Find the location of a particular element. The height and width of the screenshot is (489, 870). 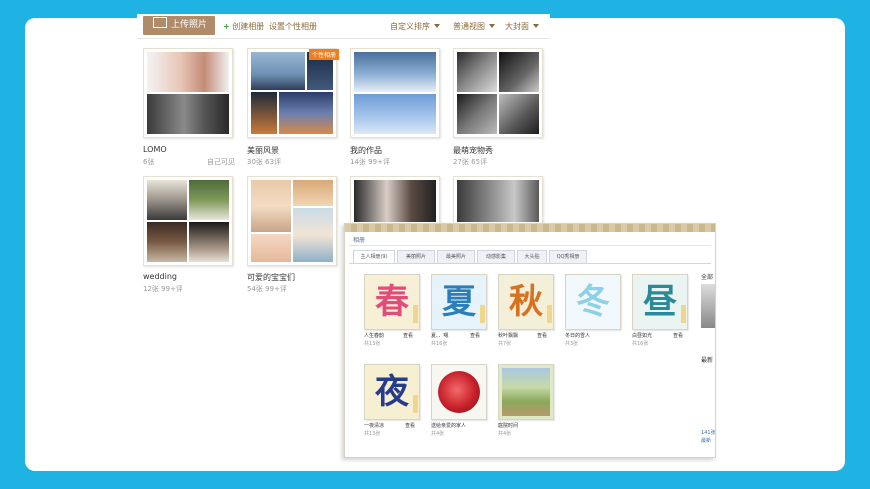

album-name: 最萌宠物秀 is located at coordinates (473, 150).